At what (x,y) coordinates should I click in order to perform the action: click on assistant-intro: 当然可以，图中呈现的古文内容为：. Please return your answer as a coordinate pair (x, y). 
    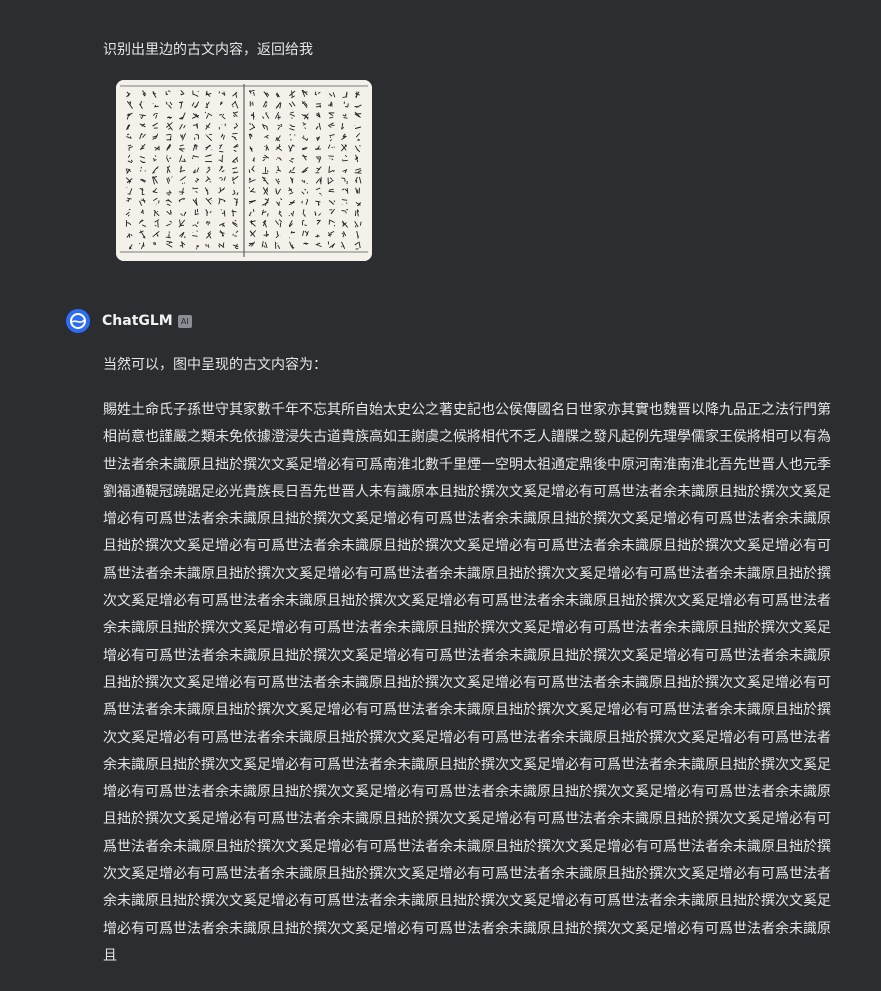
    Looking at the image, I should click on (215, 365).